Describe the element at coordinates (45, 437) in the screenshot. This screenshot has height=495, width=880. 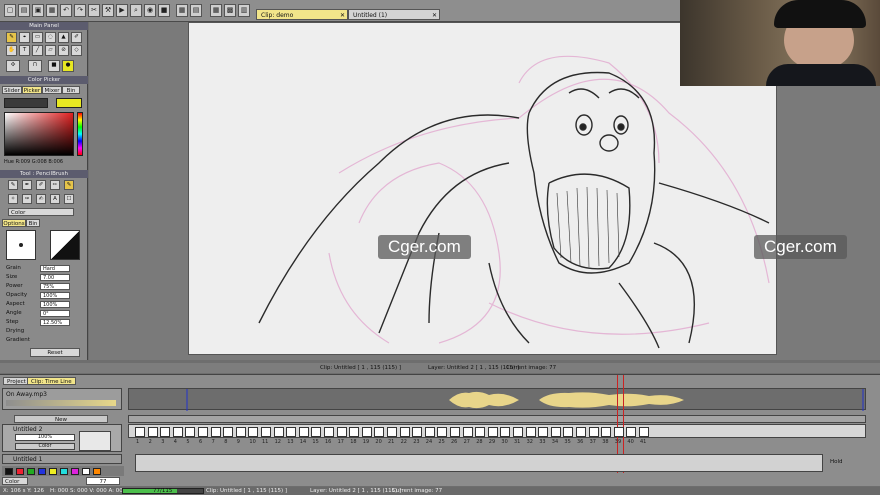
I see `layer-opacity-field: 100%` at that location.